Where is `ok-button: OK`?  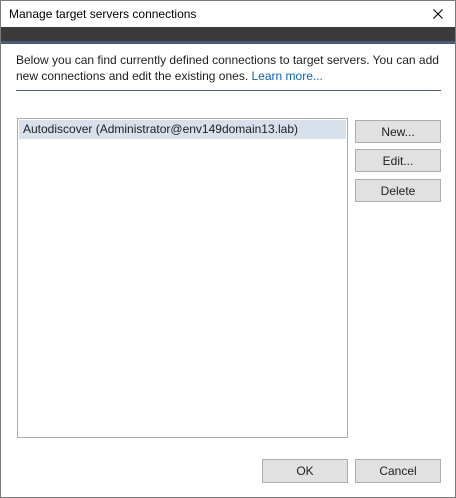
ok-button: OK is located at coordinates (305, 471).